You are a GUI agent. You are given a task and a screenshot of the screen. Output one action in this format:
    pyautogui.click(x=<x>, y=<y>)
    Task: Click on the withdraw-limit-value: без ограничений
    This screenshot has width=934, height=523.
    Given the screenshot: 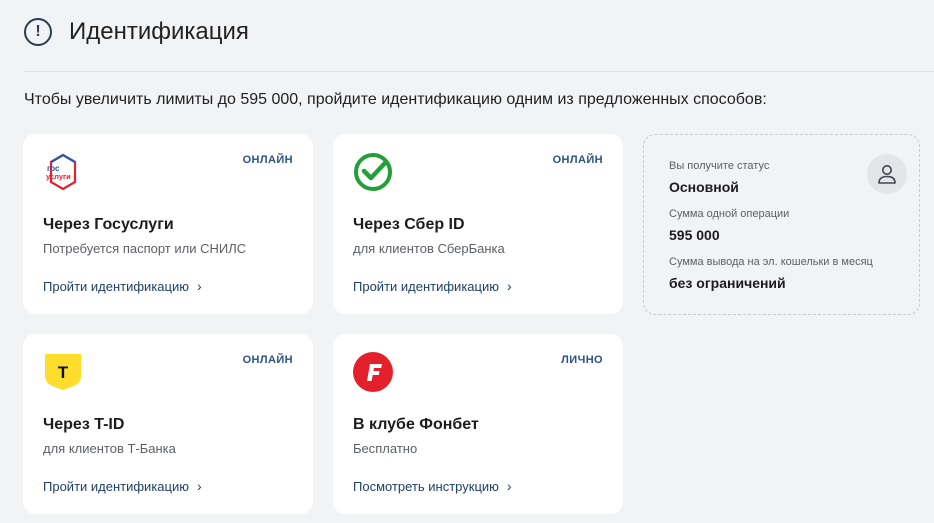 What is the action you would take?
    pyautogui.click(x=727, y=283)
    